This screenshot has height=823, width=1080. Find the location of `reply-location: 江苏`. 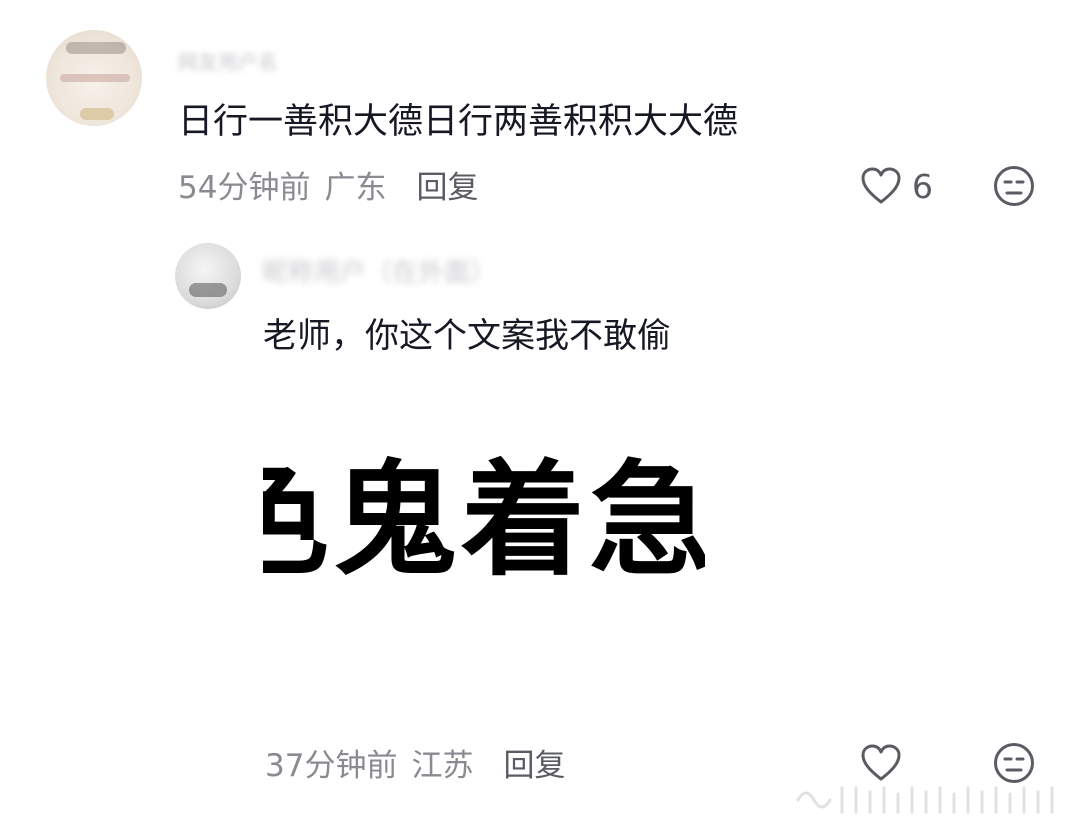

reply-location: 江苏 is located at coordinates (442, 765).